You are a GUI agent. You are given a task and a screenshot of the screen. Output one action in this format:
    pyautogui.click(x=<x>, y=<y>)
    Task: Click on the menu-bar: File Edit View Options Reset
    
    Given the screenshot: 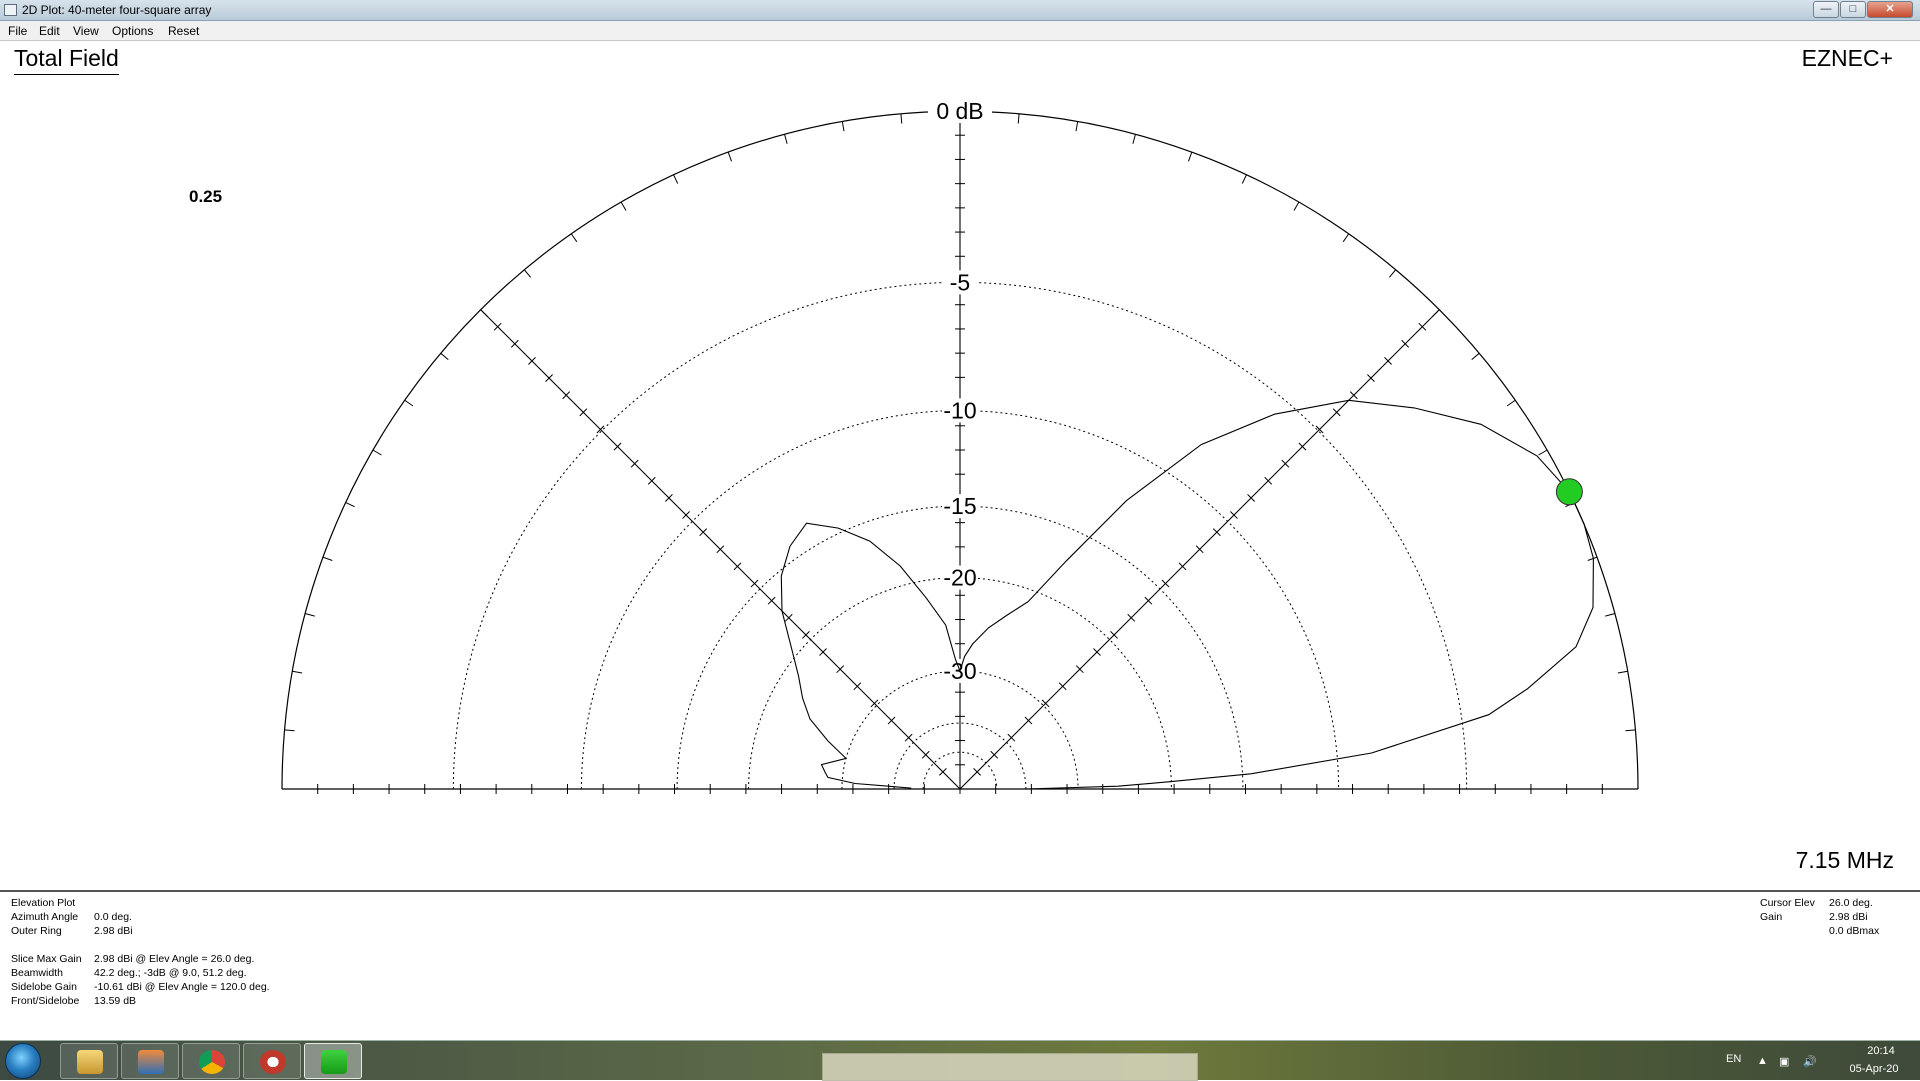 What is the action you would take?
    pyautogui.click(x=960, y=31)
    